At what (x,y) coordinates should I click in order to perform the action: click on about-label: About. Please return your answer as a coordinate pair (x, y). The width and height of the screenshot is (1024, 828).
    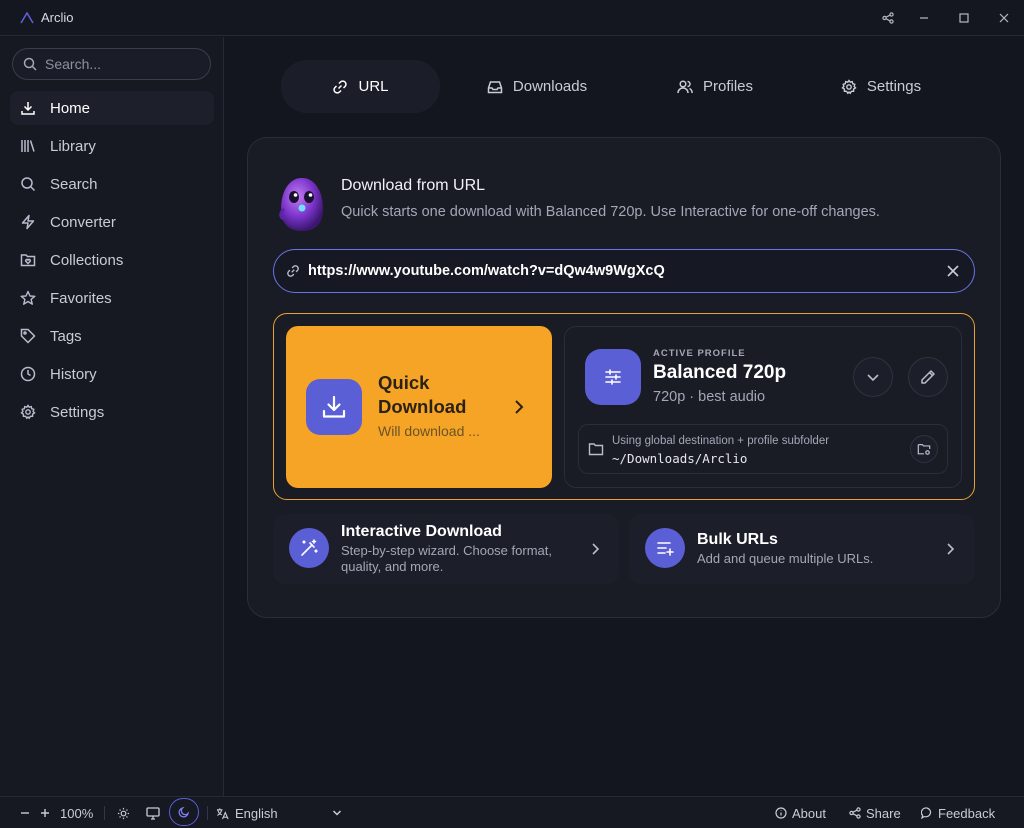
    Looking at the image, I should click on (809, 813).